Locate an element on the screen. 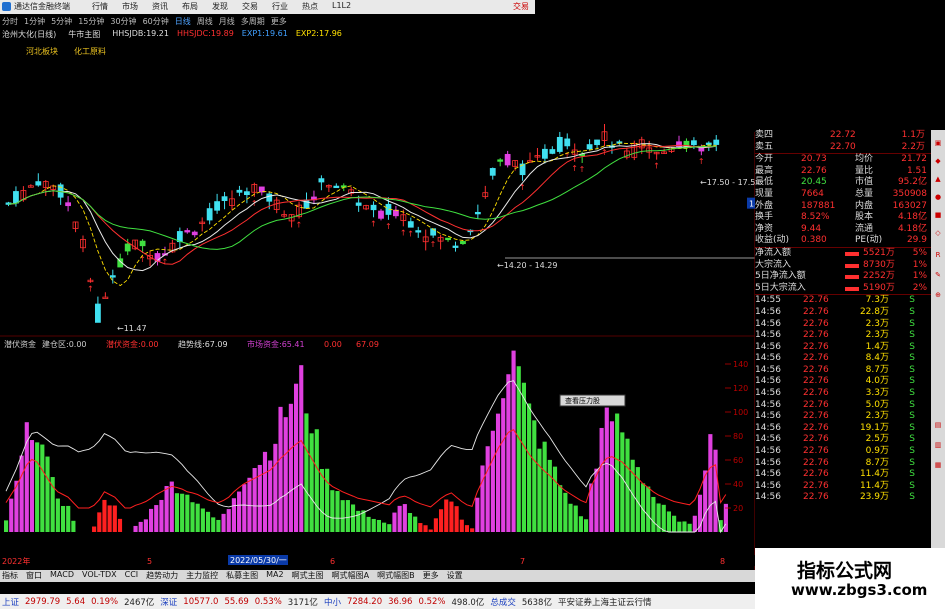 This screenshot has width=945, height=609. period-tab-8: 月线 is located at coordinates (227, 21).